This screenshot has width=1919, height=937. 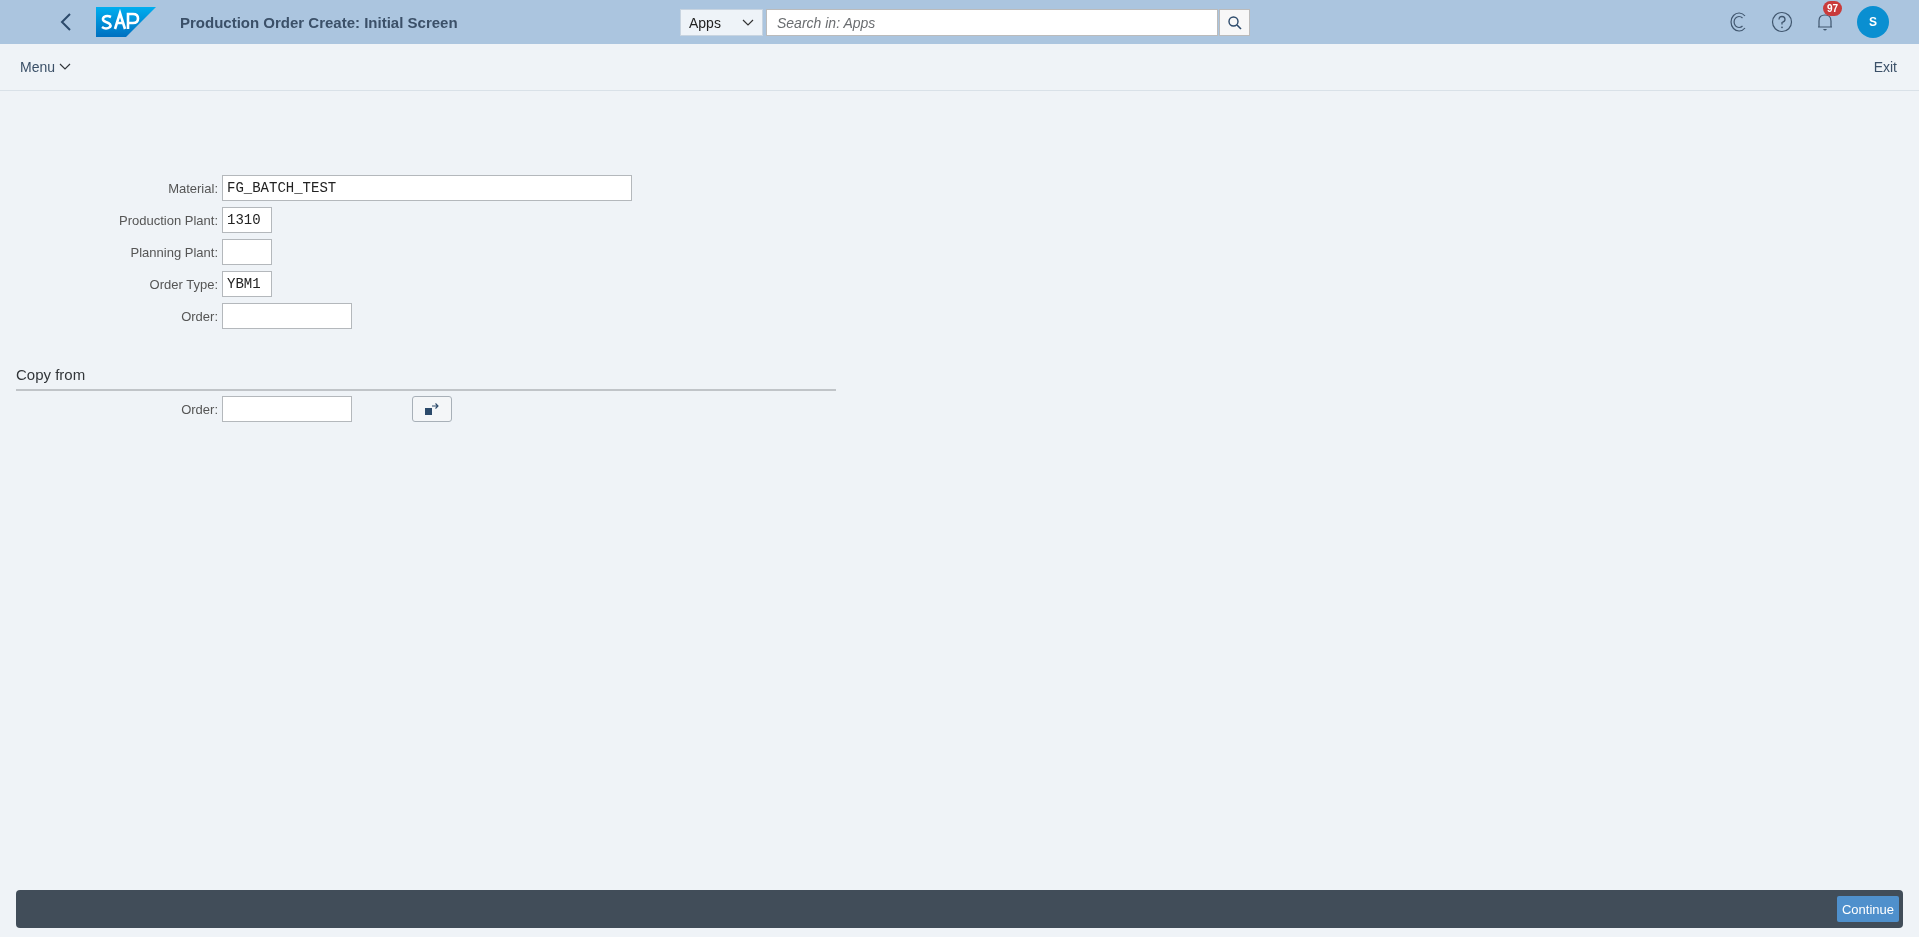 What do you see at coordinates (183, 284) in the screenshot?
I see `field-label: Order Type:` at bounding box center [183, 284].